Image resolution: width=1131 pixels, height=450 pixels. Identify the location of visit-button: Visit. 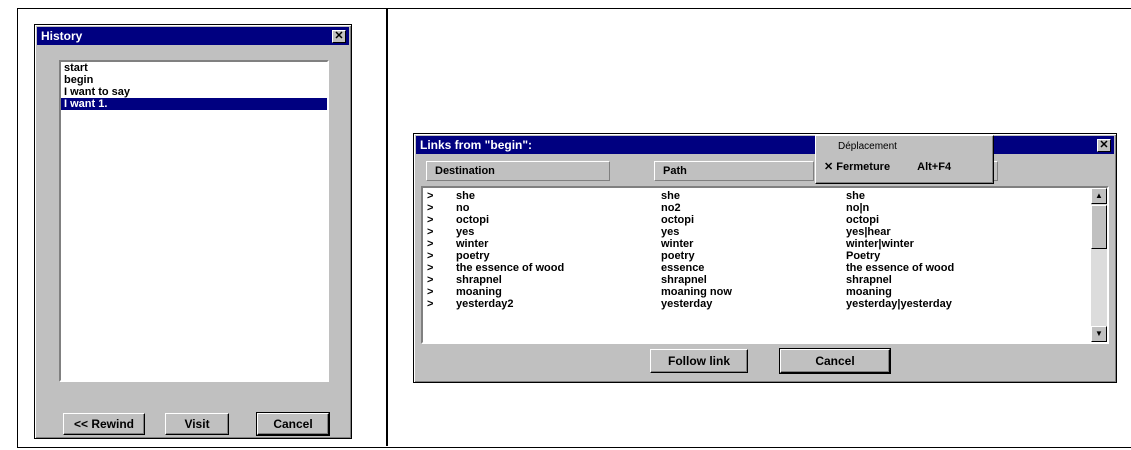
(197, 424).